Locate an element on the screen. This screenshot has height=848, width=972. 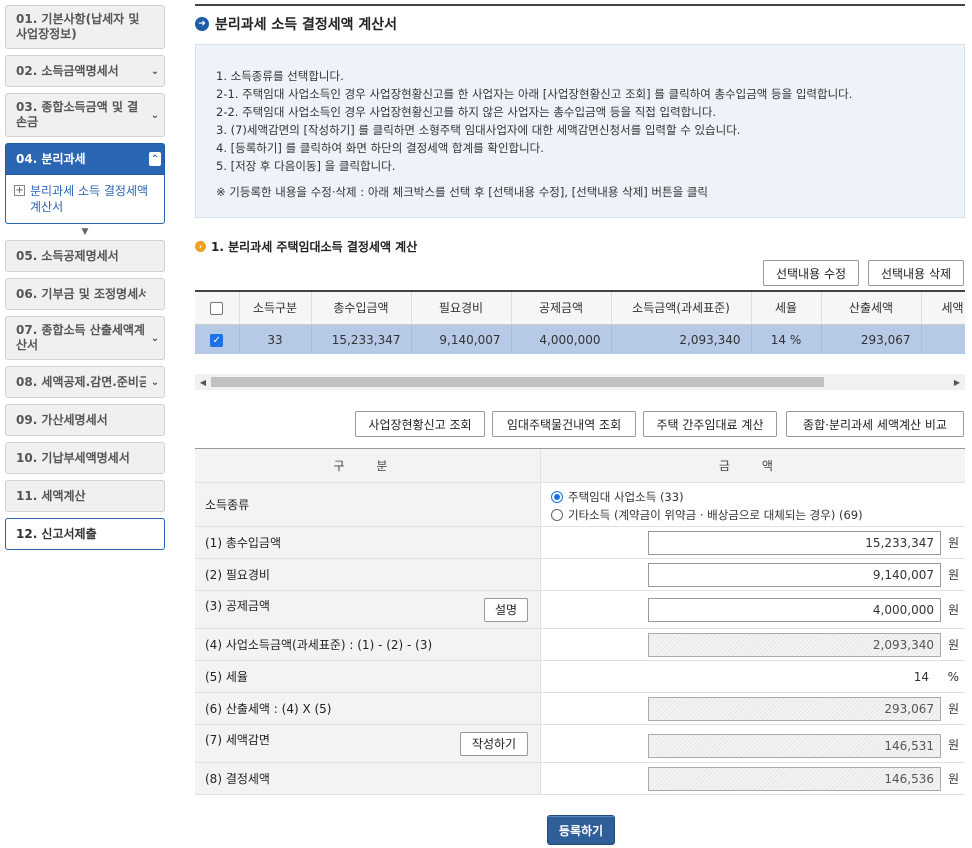
sidebar-item-donation: 06. 기부금 및 조정명세서 is located at coordinates (85, 294).